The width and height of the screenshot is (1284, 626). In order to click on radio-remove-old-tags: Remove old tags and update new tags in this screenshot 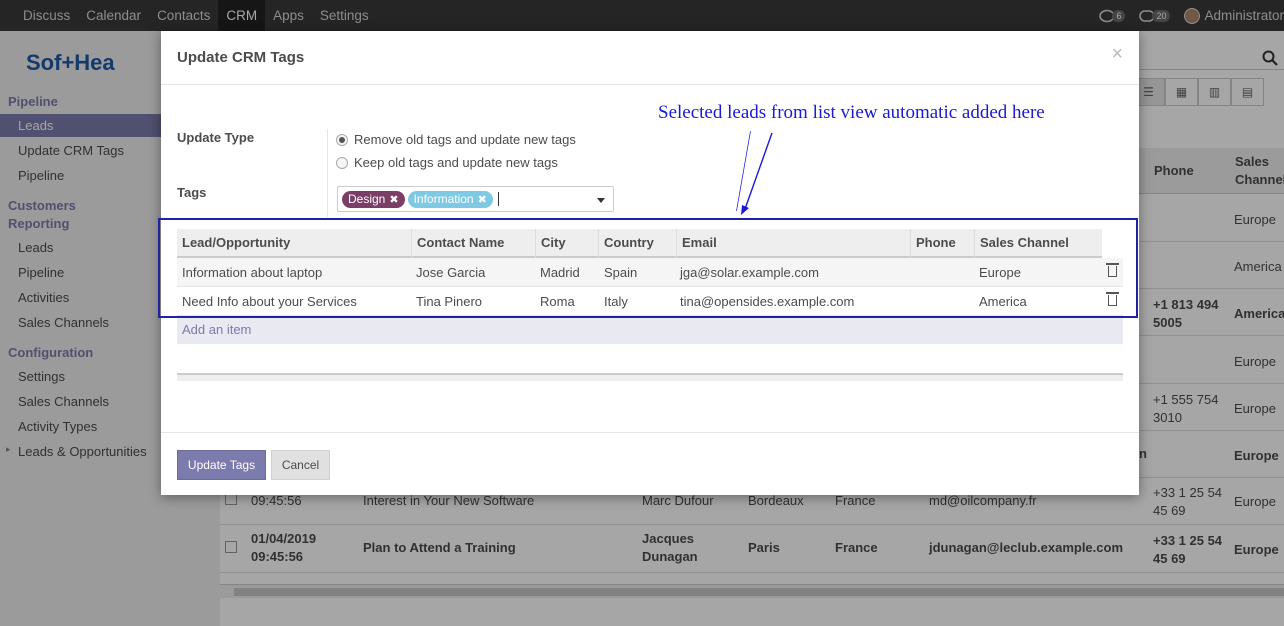, I will do `click(456, 139)`.